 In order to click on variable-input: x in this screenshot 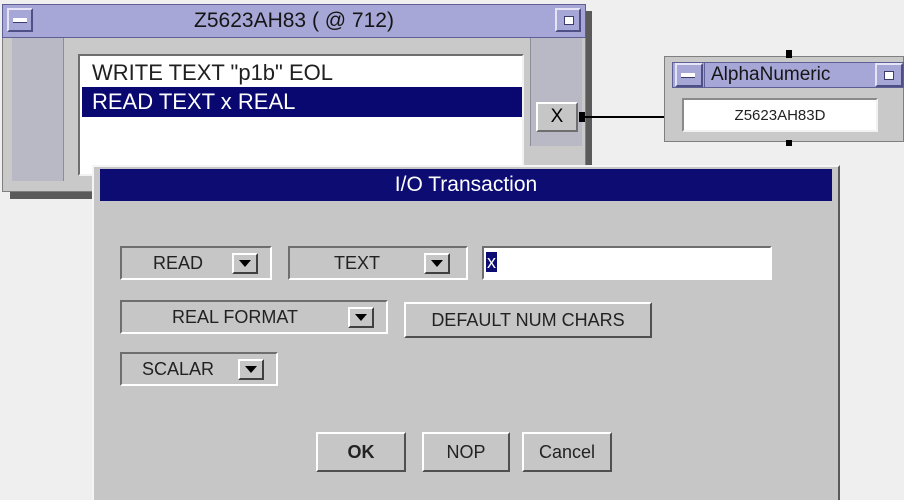, I will do `click(627, 263)`.